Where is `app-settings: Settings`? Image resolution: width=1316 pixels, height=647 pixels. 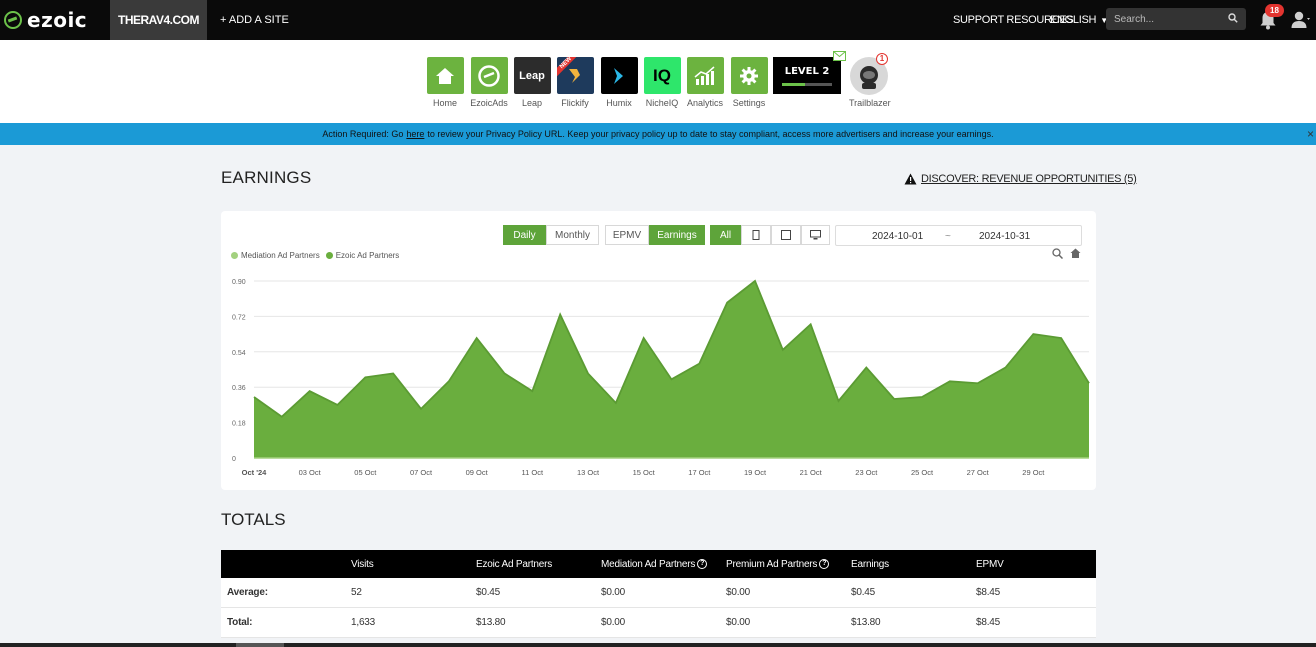 app-settings: Settings is located at coordinates (749, 82).